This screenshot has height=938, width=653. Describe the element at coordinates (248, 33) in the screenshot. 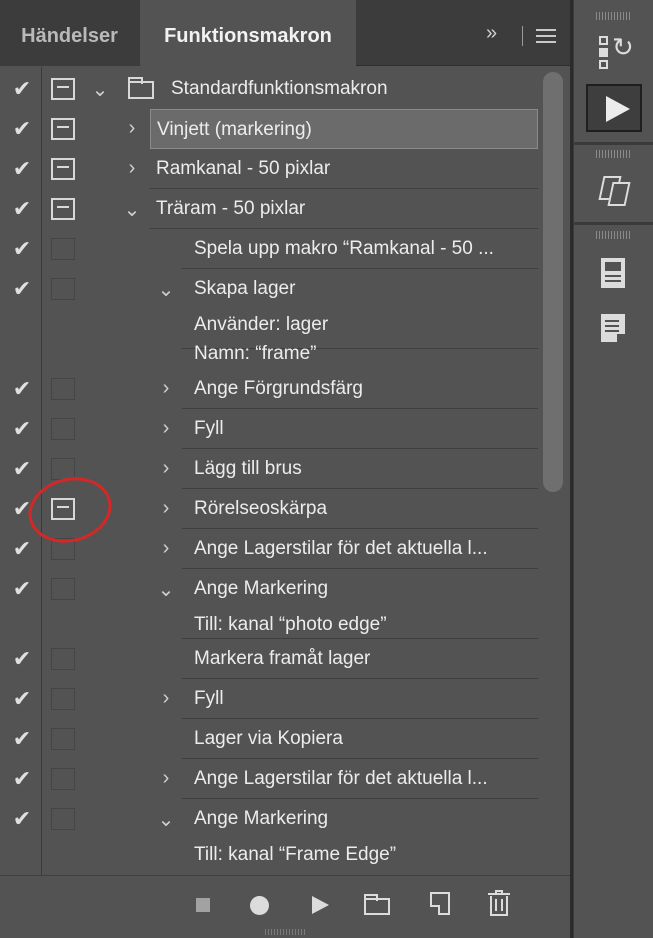

I see `tab-actions: Funktionsmakron` at that location.